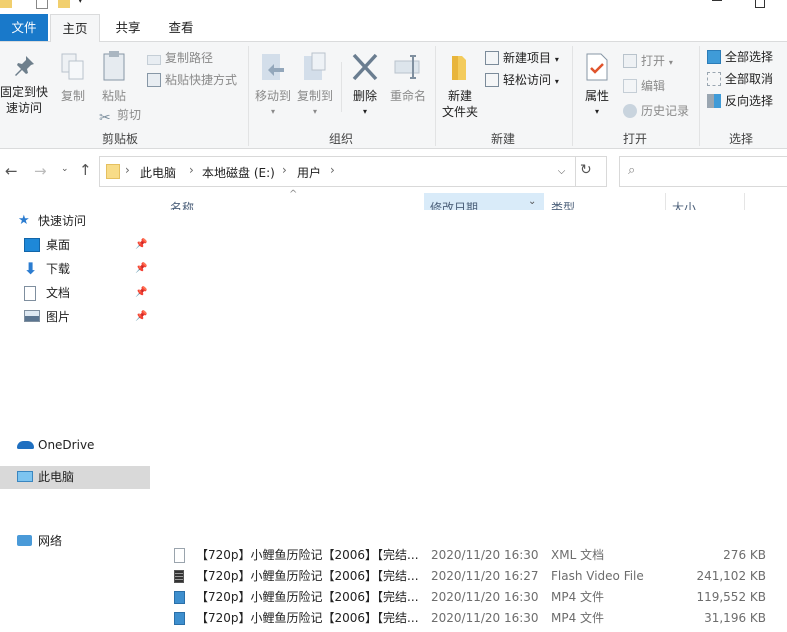  Describe the element at coordinates (502, 139) in the screenshot. I see `new-group-label: 新建` at that location.